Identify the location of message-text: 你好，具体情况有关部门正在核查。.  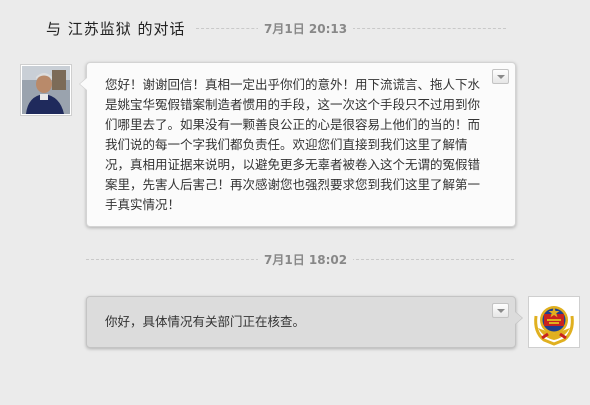
(205, 321).